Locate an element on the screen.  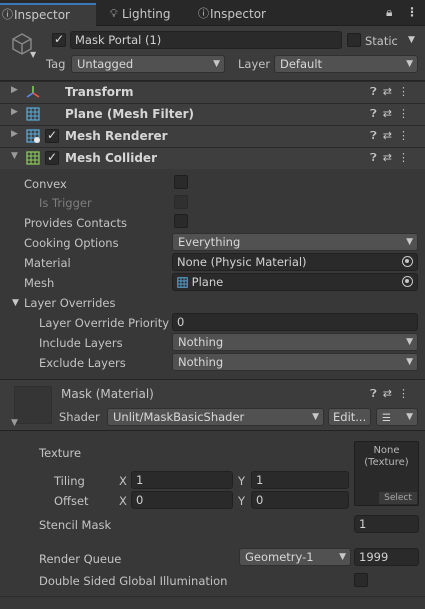
double-sided-gi-checkbox is located at coordinates (361, 580).